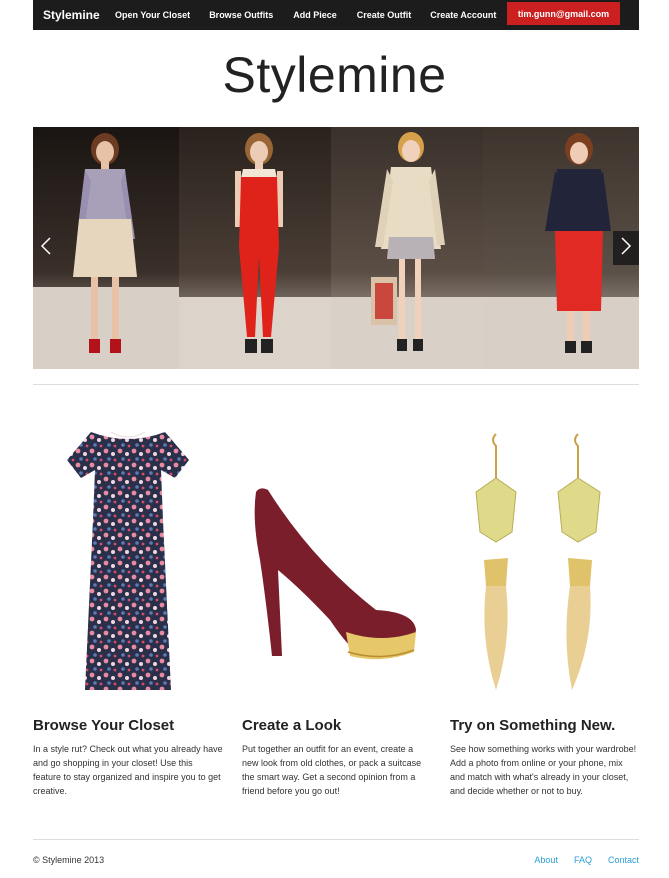 The height and width of the screenshot is (878, 669). I want to click on footer-link-about: About, so click(546, 860).